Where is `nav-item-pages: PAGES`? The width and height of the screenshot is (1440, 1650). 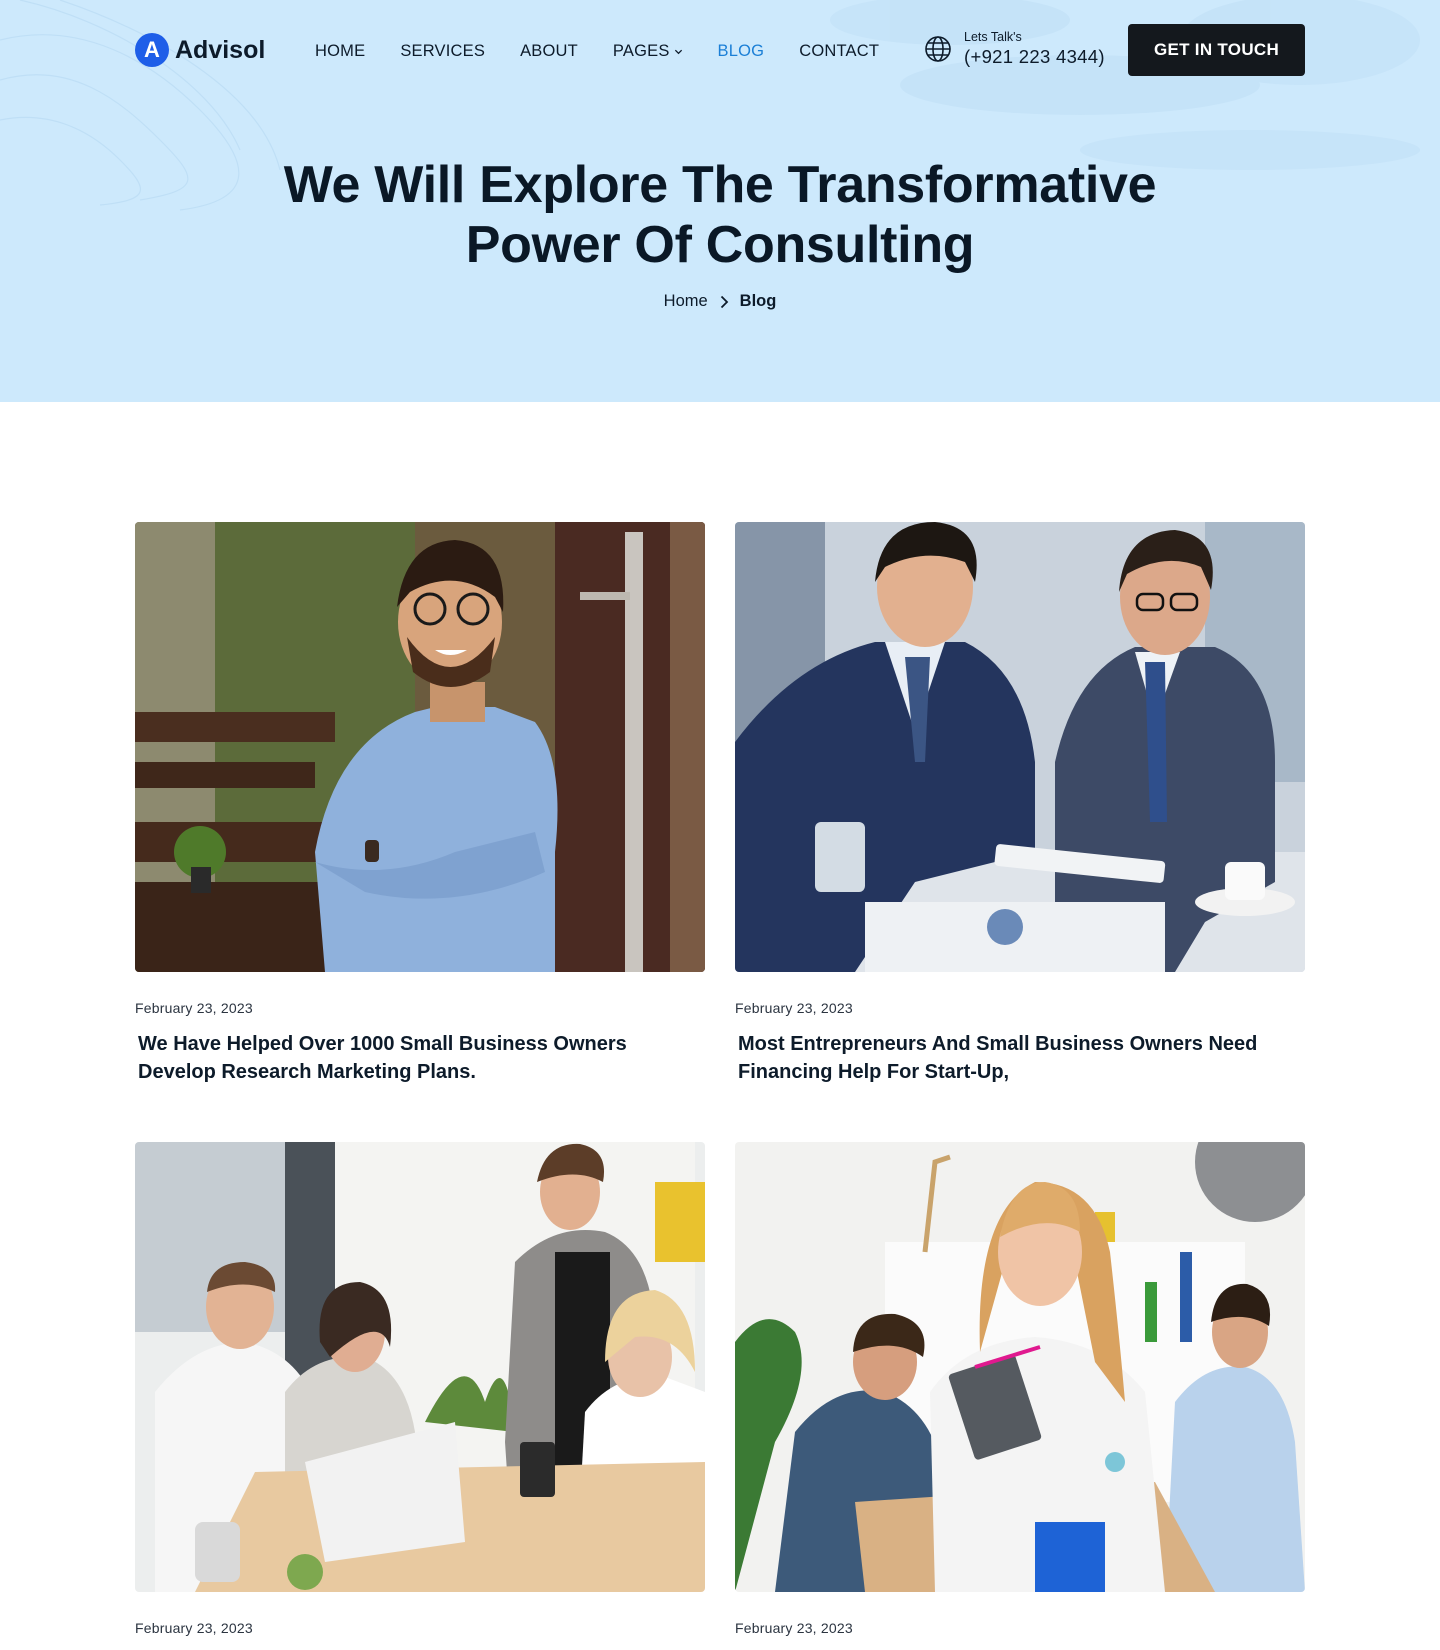
nav-item-pages: PAGES is located at coordinates (648, 51).